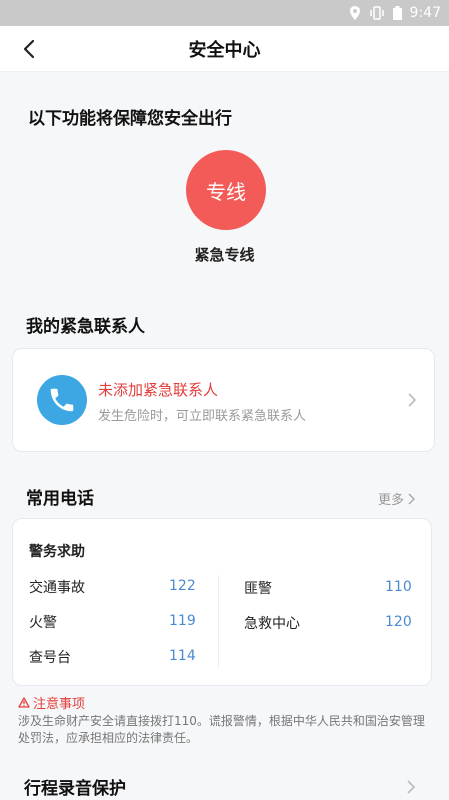  Describe the element at coordinates (50, 657) in the screenshot. I see `phone-item-directory: 查号台` at that location.